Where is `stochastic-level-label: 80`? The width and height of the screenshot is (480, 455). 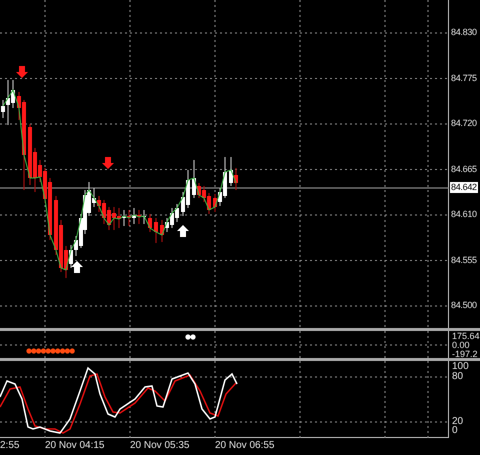 stochastic-level-label: 80 is located at coordinates (458, 377).